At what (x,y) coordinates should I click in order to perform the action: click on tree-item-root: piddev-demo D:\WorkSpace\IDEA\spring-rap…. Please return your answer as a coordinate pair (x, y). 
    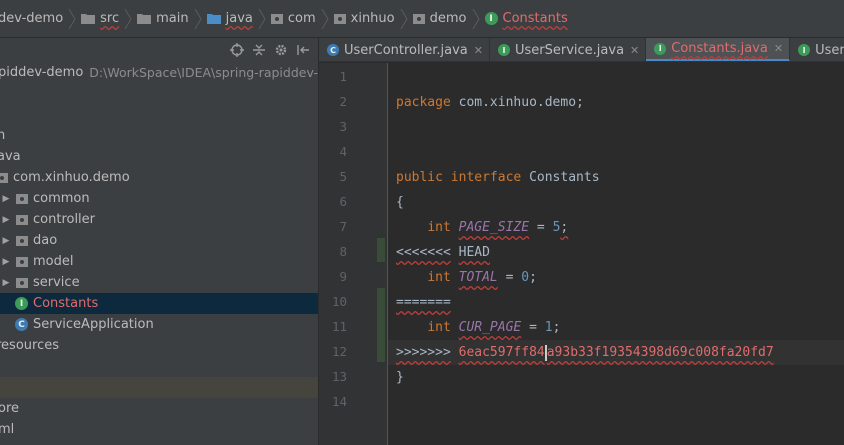
    Looking at the image, I should click on (159, 72).